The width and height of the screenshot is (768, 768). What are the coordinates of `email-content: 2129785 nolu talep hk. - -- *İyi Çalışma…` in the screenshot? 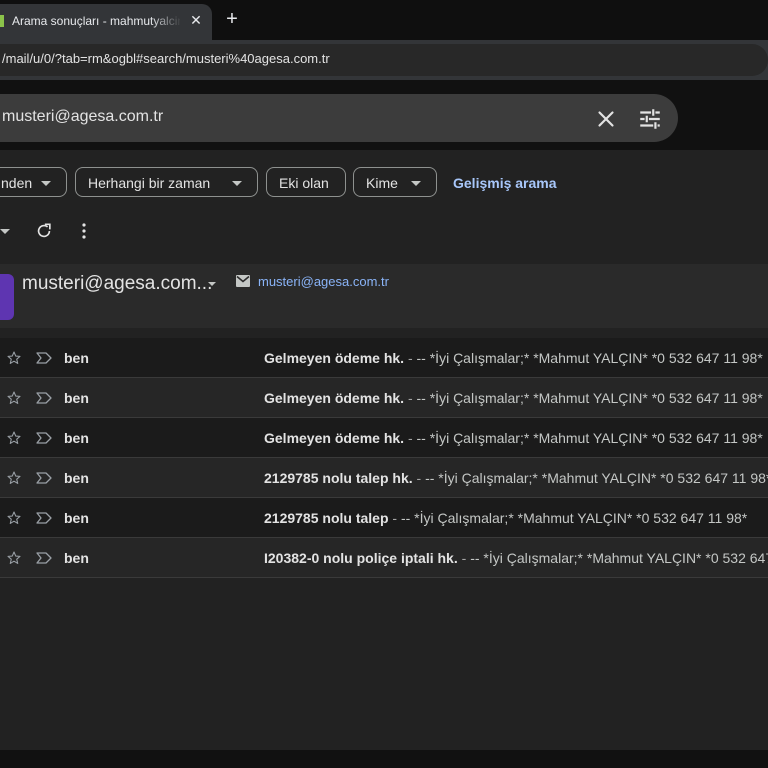 It's located at (516, 478).